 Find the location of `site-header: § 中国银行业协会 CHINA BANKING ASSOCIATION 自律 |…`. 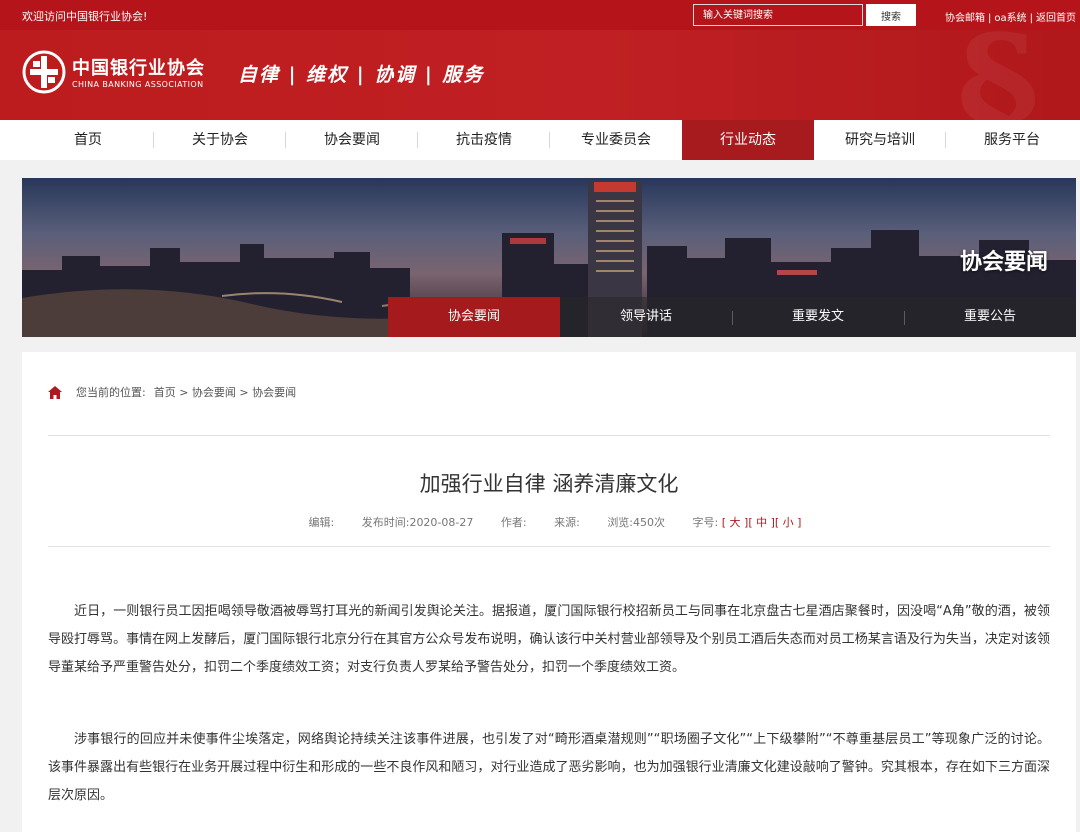

site-header: § 中国银行业协会 CHINA BANKING ASSOCIATION 自律 |… is located at coordinates (540, 75).